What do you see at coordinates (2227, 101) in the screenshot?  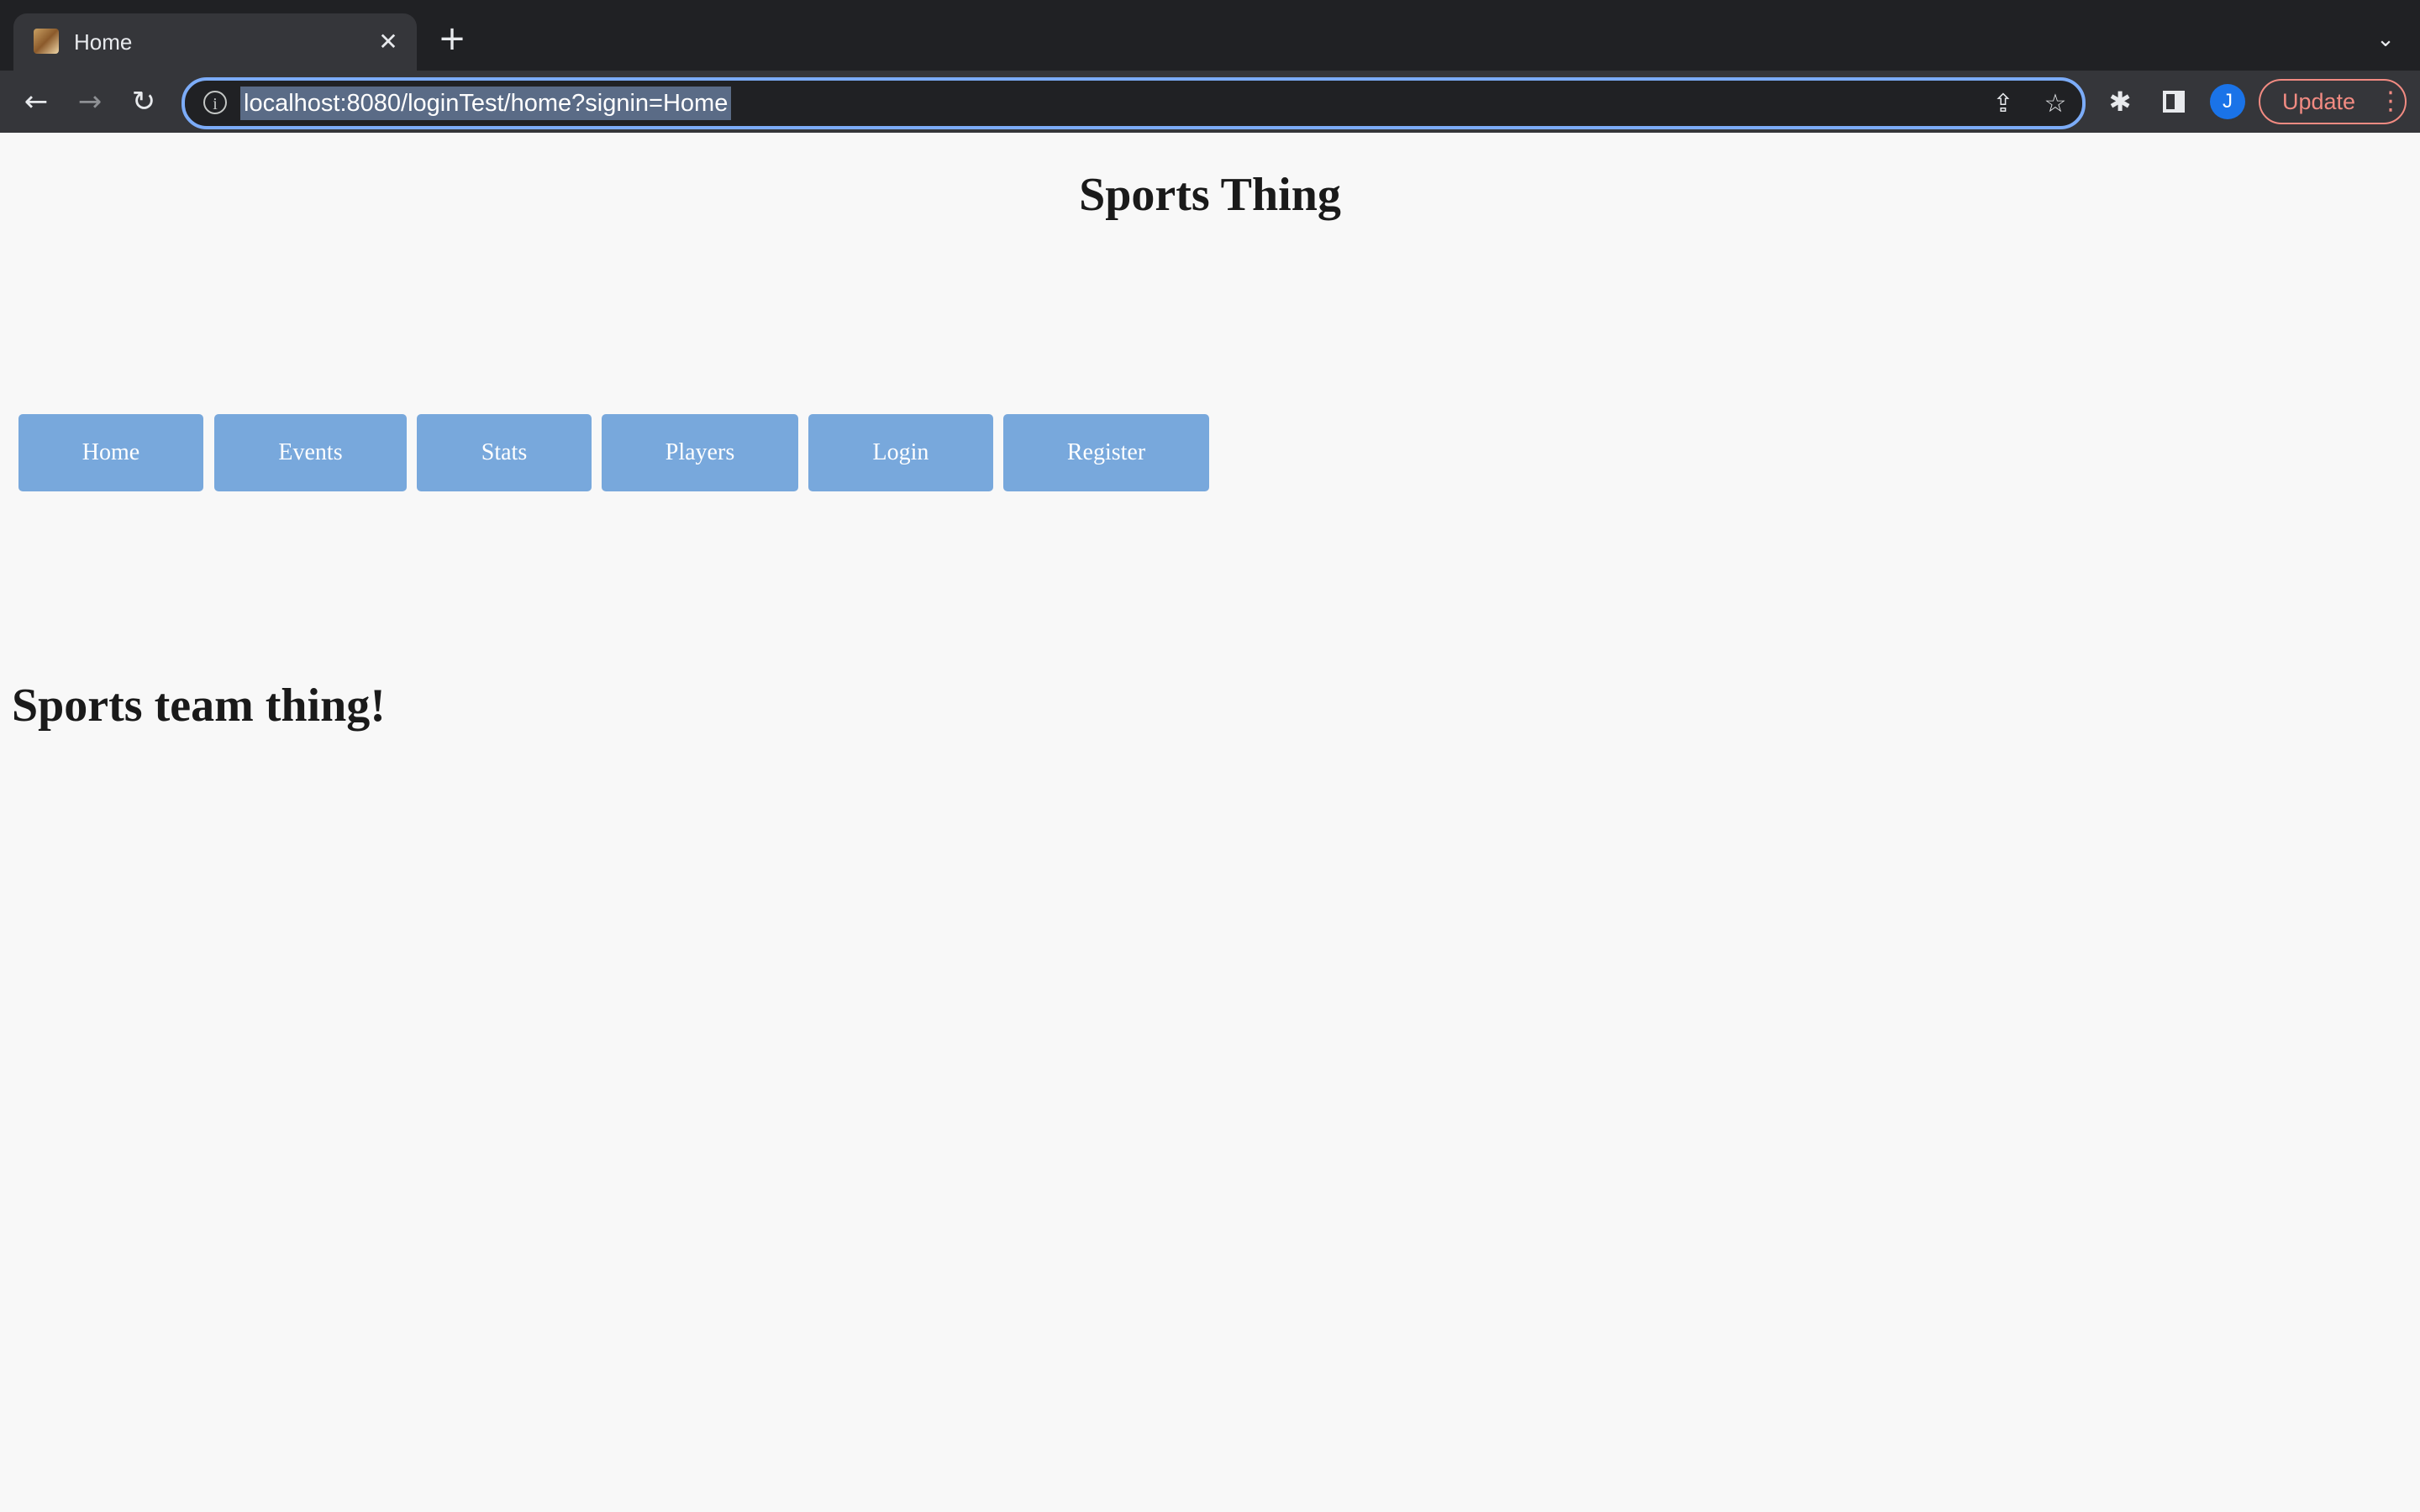 I see `avatar: J` at bounding box center [2227, 101].